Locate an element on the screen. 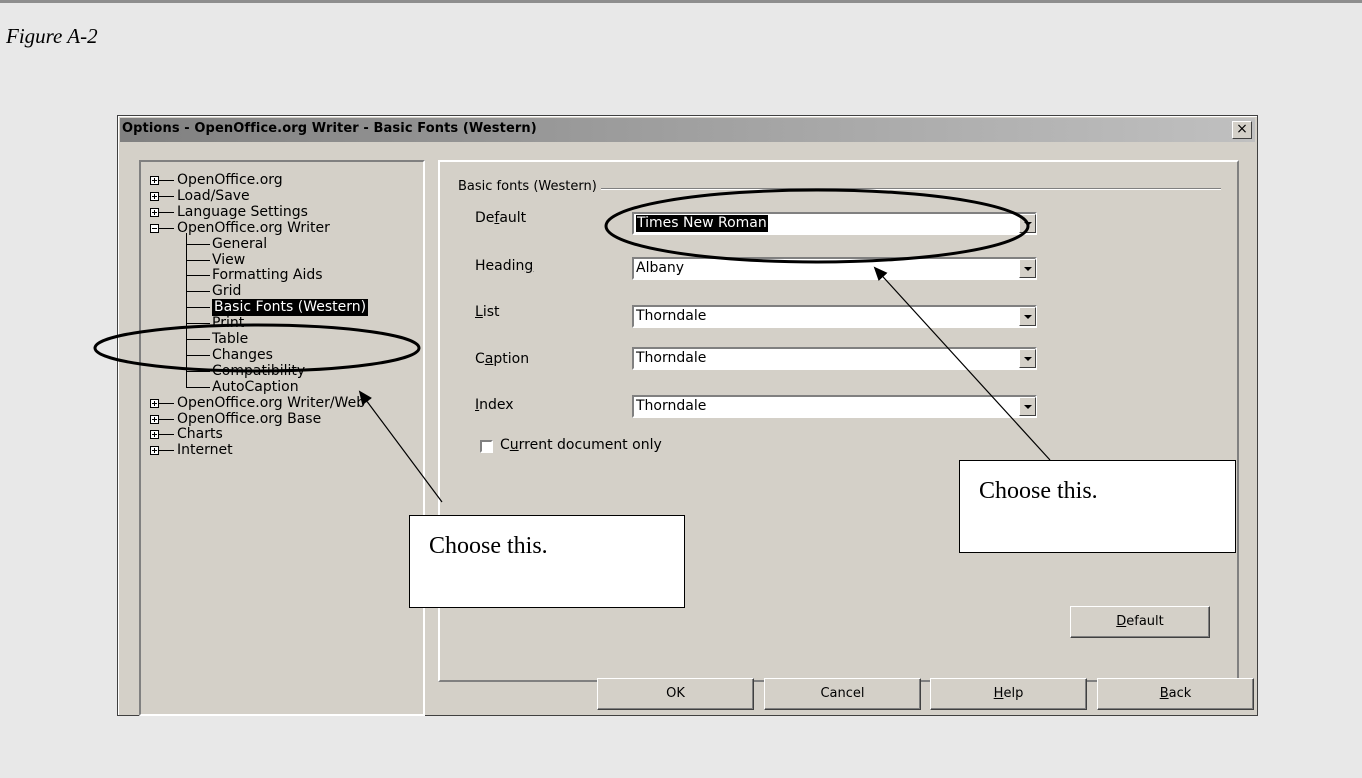 The image size is (1362, 778). tree-item: Basic Fonts (Western) is located at coordinates (290, 307).